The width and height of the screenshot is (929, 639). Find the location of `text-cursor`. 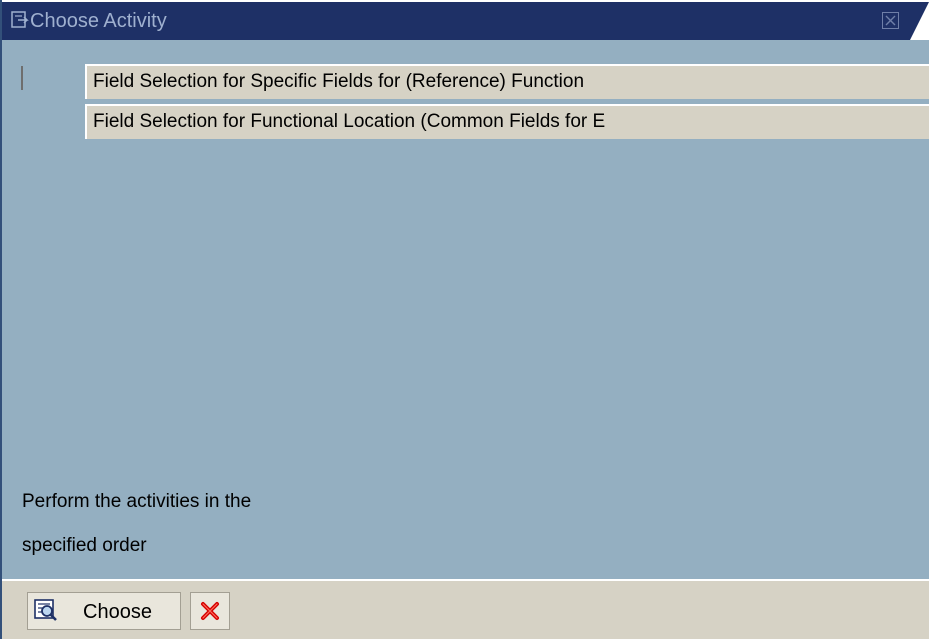

text-cursor is located at coordinates (22, 78).